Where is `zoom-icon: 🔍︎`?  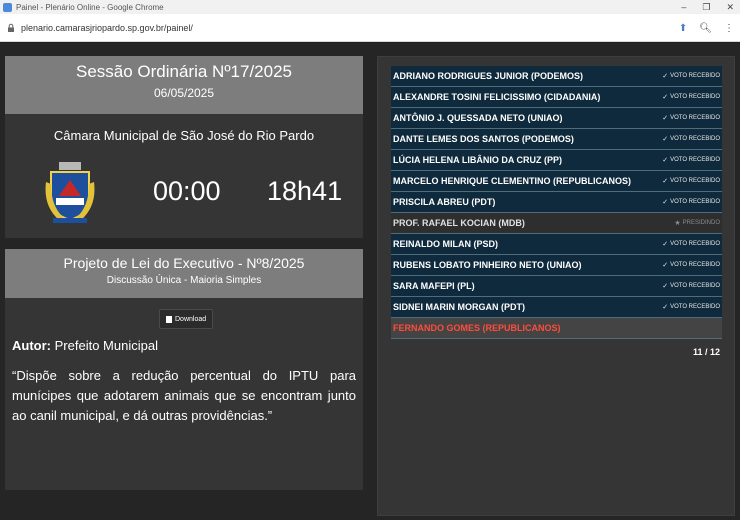 zoom-icon: 🔍︎ is located at coordinates (705, 28).